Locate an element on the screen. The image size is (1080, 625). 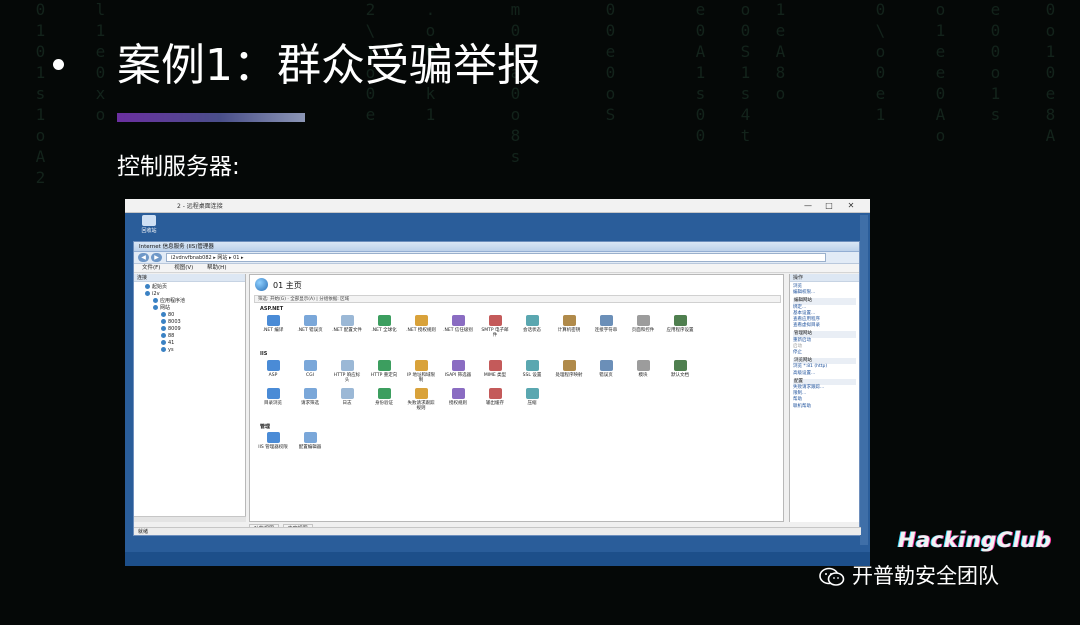
tree-item-server: i2v is located at coordinates (189, 294).